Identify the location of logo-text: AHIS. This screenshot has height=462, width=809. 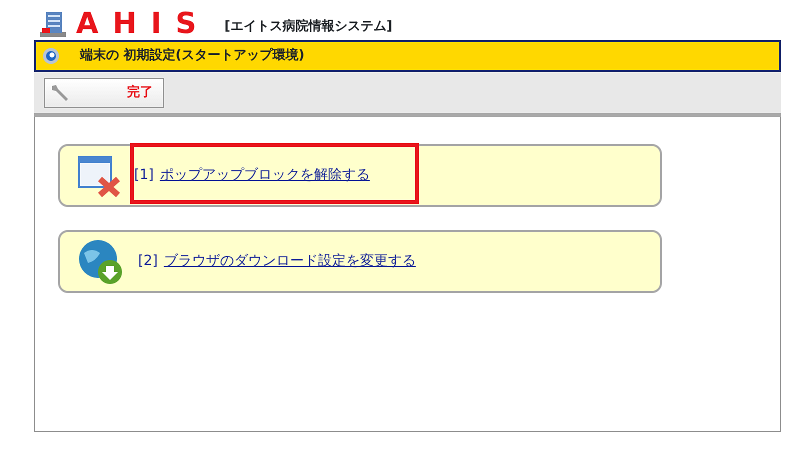
(143, 23).